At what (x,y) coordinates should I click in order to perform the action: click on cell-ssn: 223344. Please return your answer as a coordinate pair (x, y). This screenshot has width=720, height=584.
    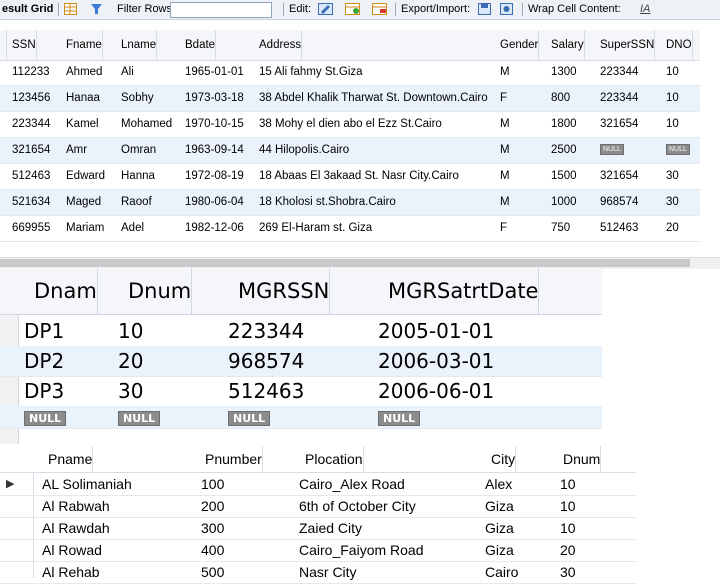
    Looking at the image, I should click on (31, 124).